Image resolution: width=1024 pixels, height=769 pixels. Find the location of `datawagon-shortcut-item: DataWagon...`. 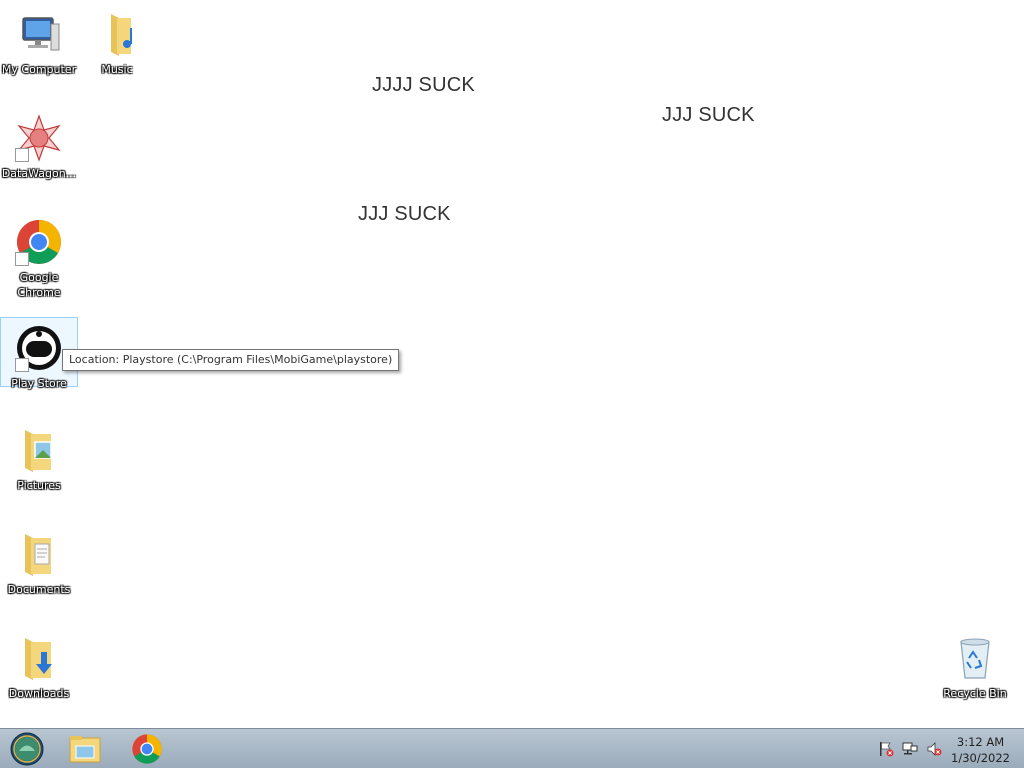

datawagon-shortcut-item: DataWagon... is located at coordinates (39, 158).